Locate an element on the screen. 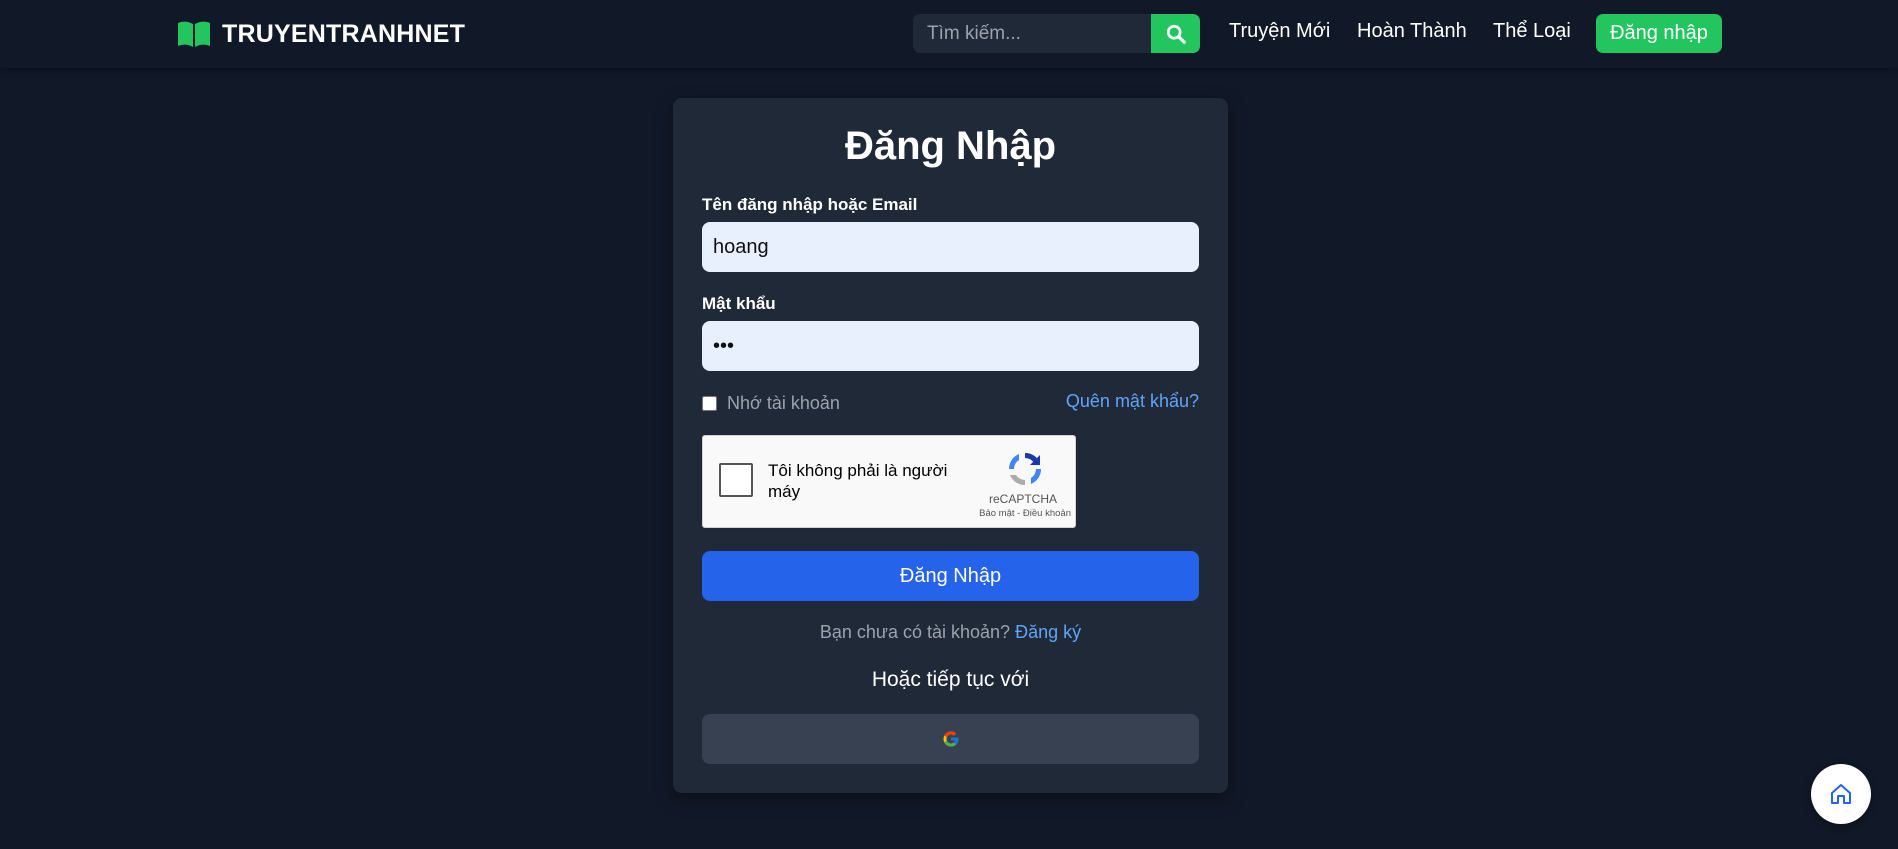 The image size is (1898, 849). search-bar is located at coordinates (1056, 33).